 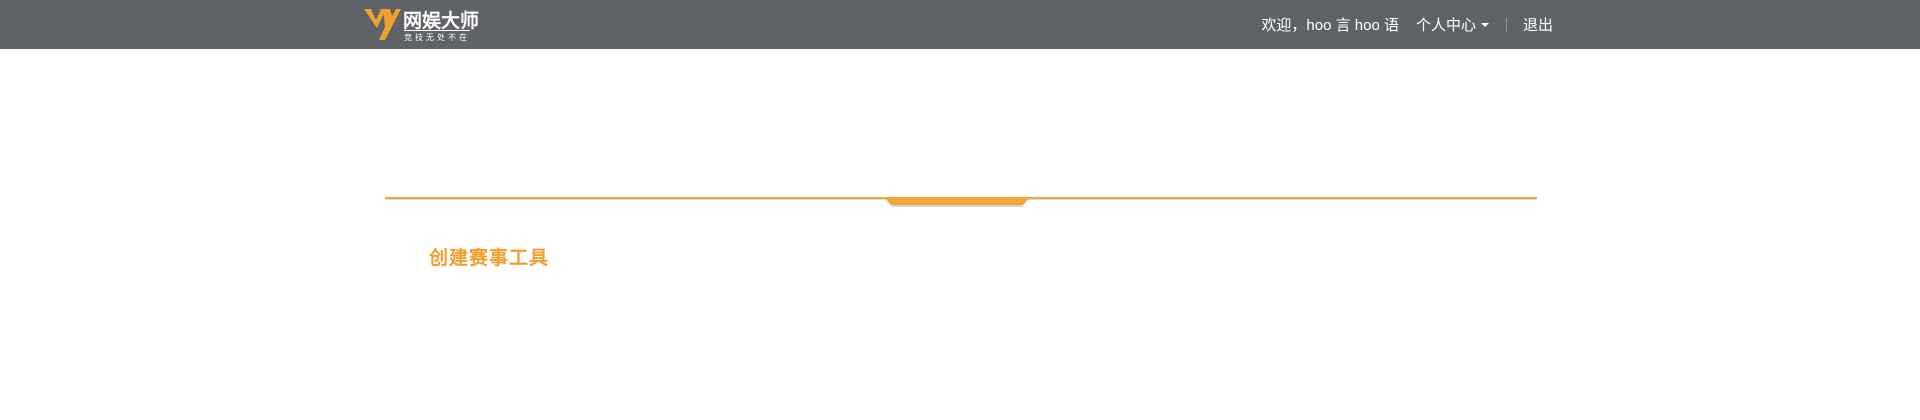 I want to click on personal-center-dropdown: 个人中心, so click(x=1452, y=24).